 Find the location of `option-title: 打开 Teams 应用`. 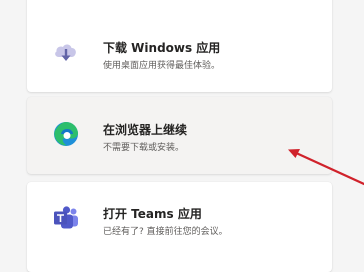

option-title: 打开 Teams 应用 is located at coordinates (152, 214).